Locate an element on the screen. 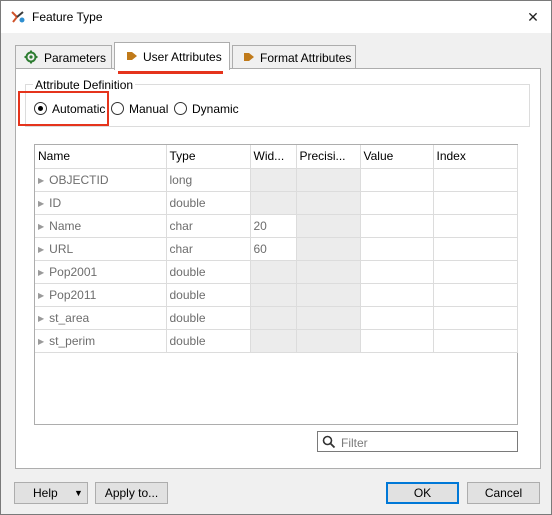 Image resolution: width=552 pixels, height=515 pixels. tab-label: User Attributes is located at coordinates (182, 57).